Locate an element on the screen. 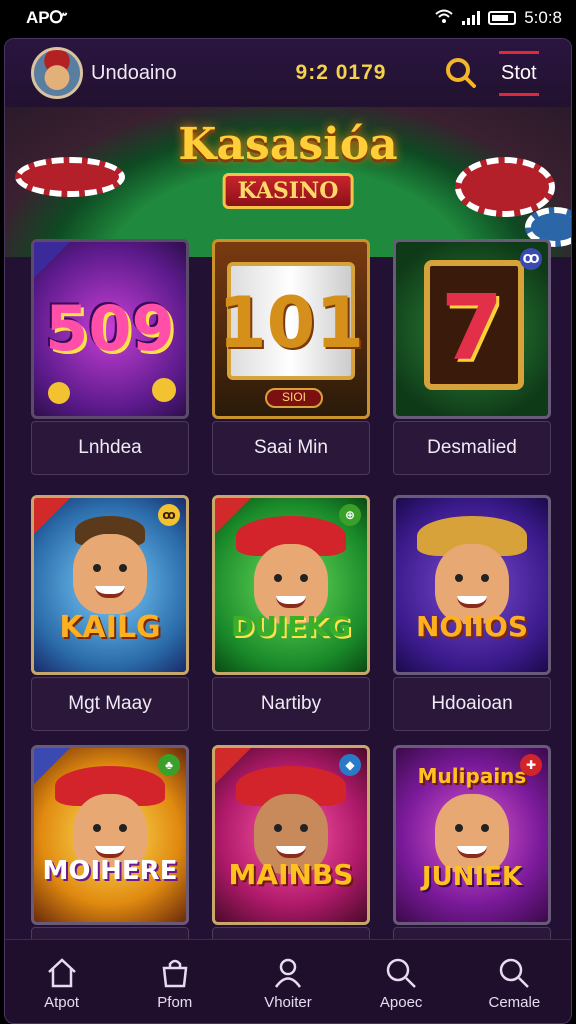 The image size is (576, 1024). nav-bag: Pfom is located at coordinates (175, 983).